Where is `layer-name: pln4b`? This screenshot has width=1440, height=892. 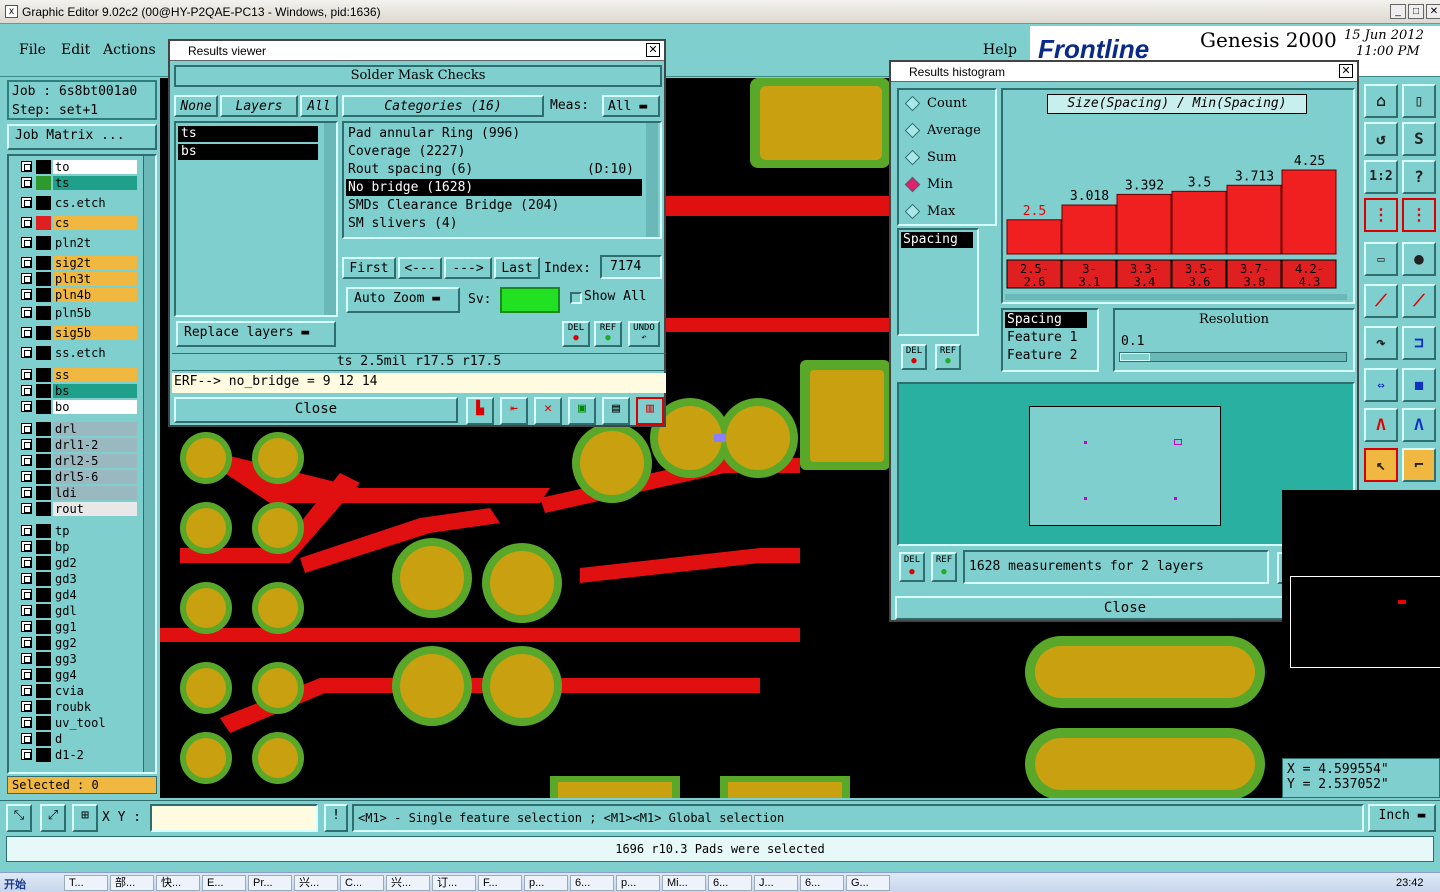
layer-name: pln4b is located at coordinates (95, 295).